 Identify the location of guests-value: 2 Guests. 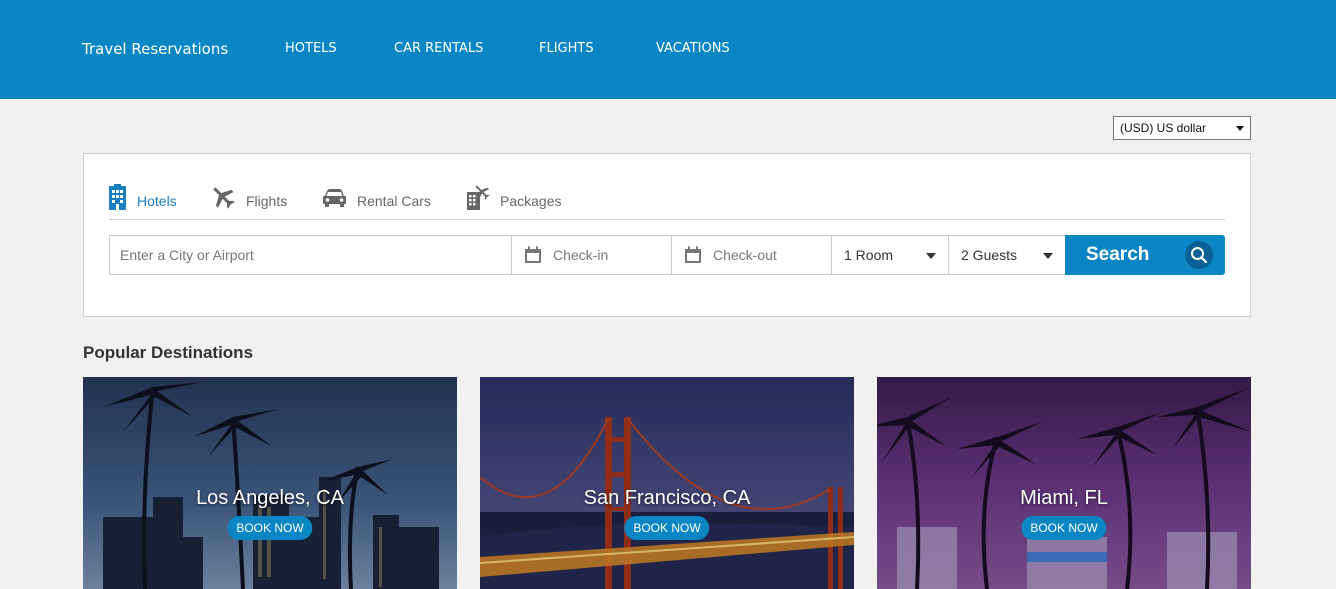
(989, 255).